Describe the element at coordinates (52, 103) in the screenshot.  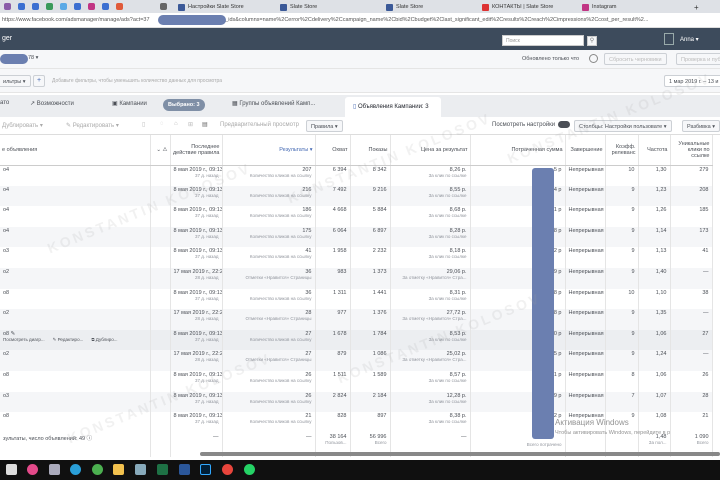
I see `tab-opportunities: ↗ Возможности` at that location.